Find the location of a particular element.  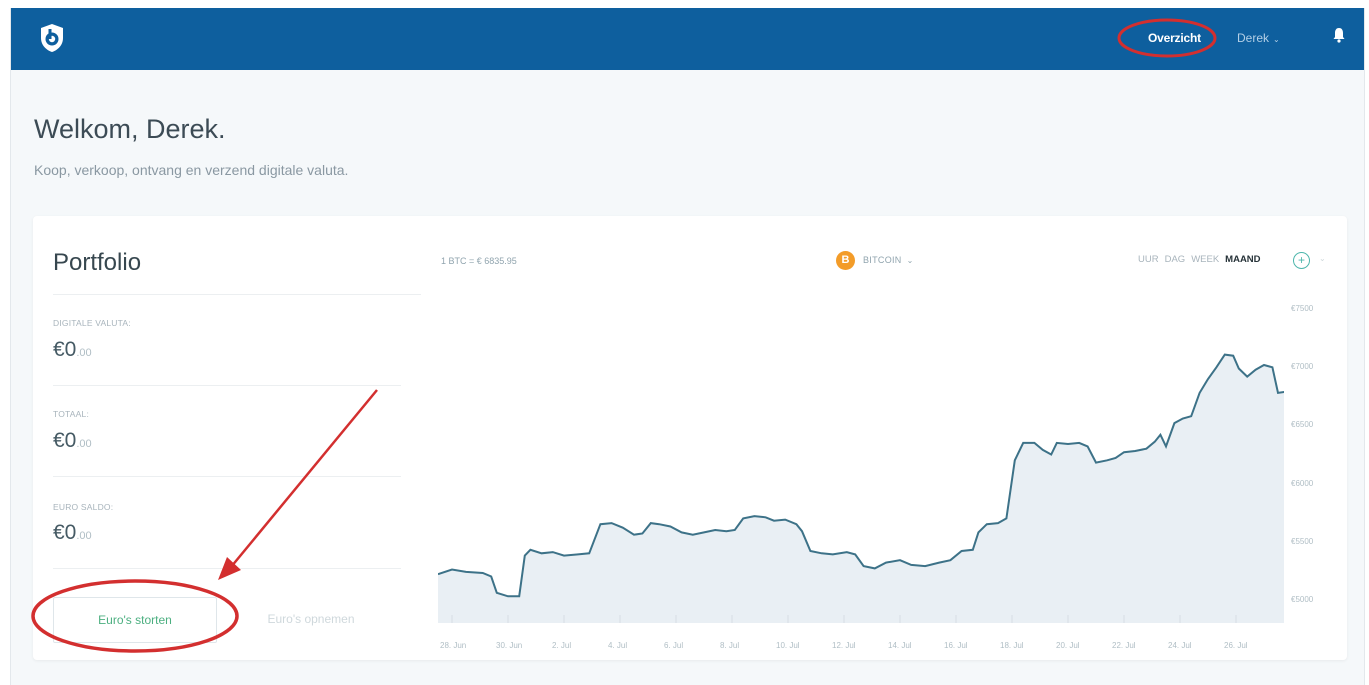

stat-label-digital-currency: DIGITALE VALUTA: is located at coordinates (92, 323).